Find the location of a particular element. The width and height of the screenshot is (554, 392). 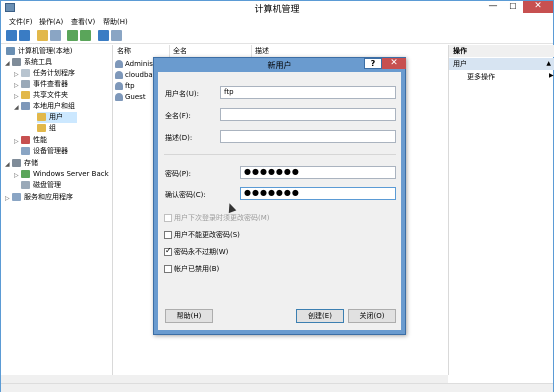

tree-item-services-applications: 服务和应用程序 is located at coordinates (42, 197).